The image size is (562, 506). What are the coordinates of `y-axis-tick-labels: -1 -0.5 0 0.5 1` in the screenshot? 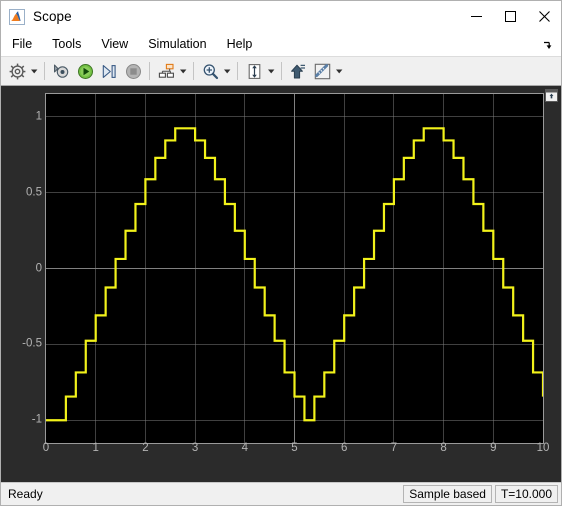 It's located at (24, 268).